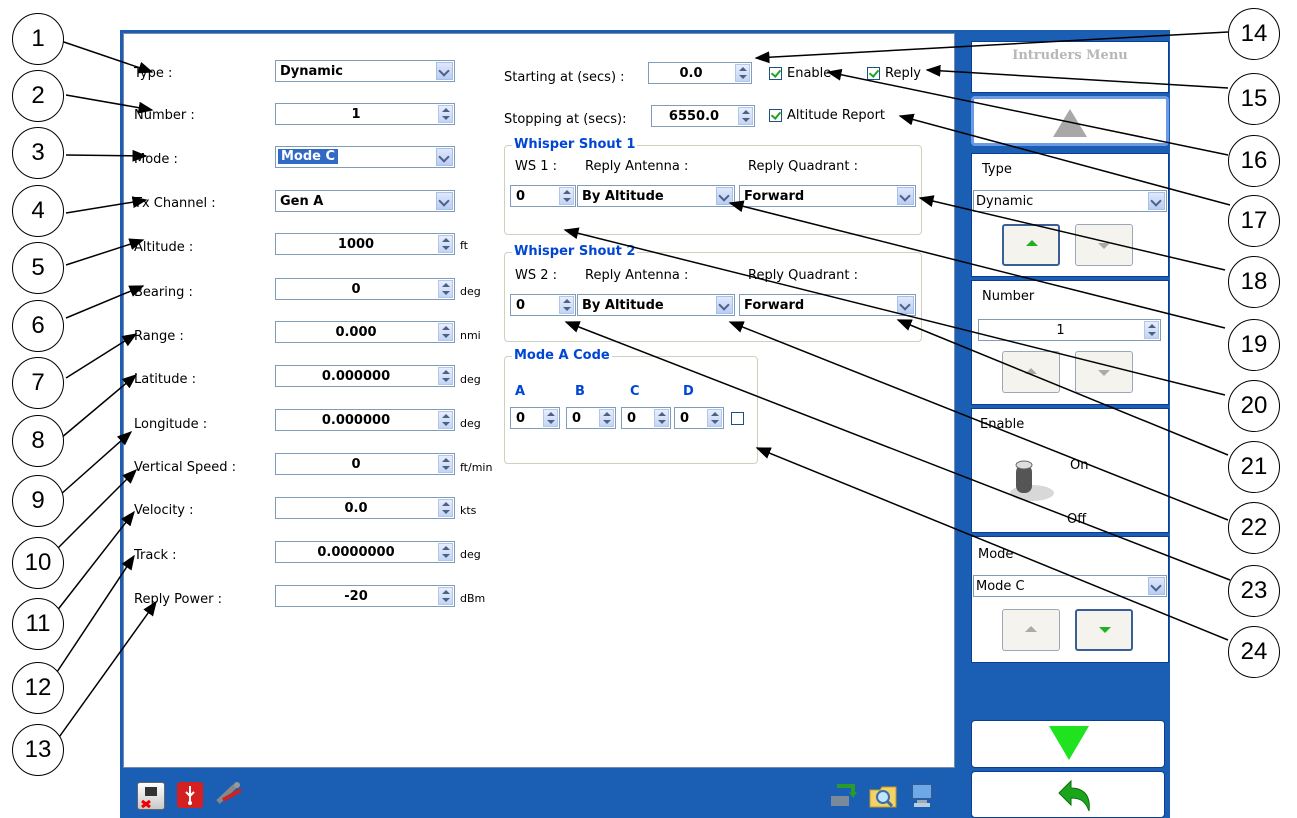  Describe the element at coordinates (38, 383) in the screenshot. I see `callout-7: 7` at that location.